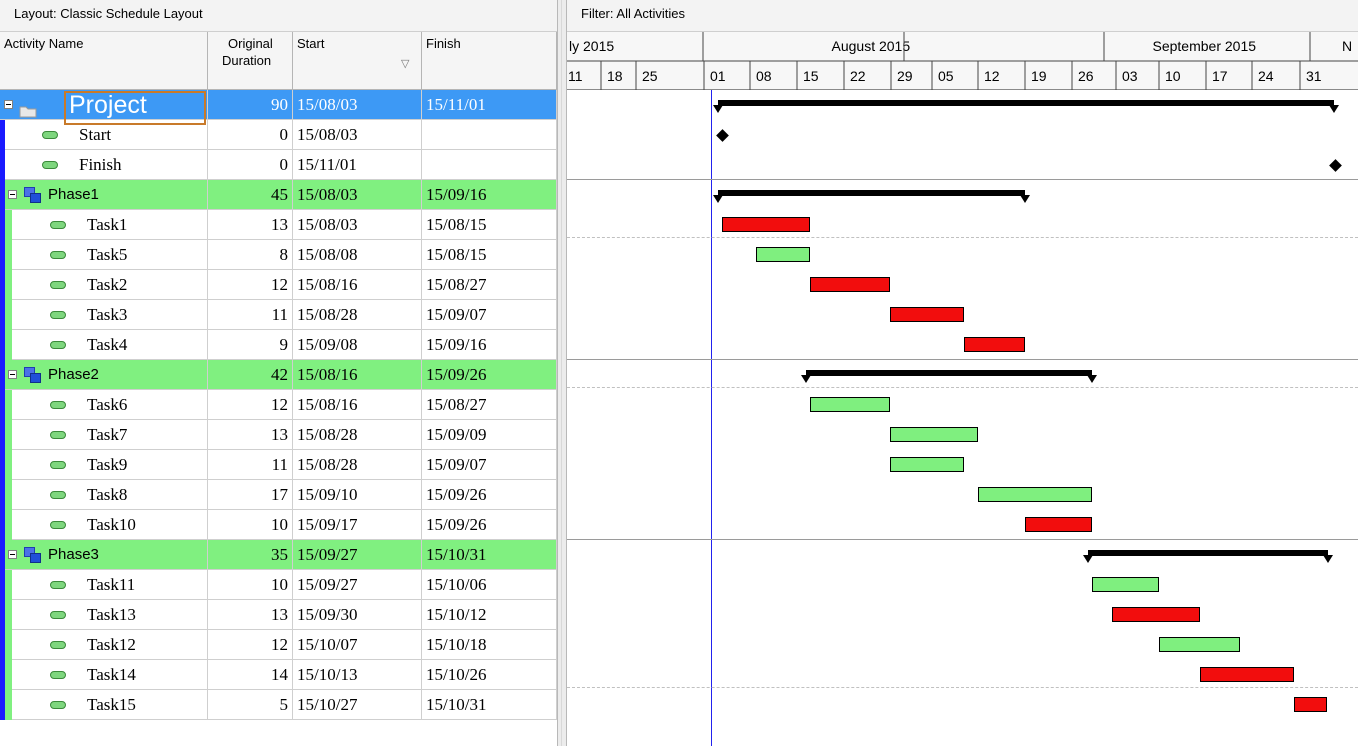  I want to click on activity-row: Task14 14 15/10/13 15/10/26, so click(278, 675).